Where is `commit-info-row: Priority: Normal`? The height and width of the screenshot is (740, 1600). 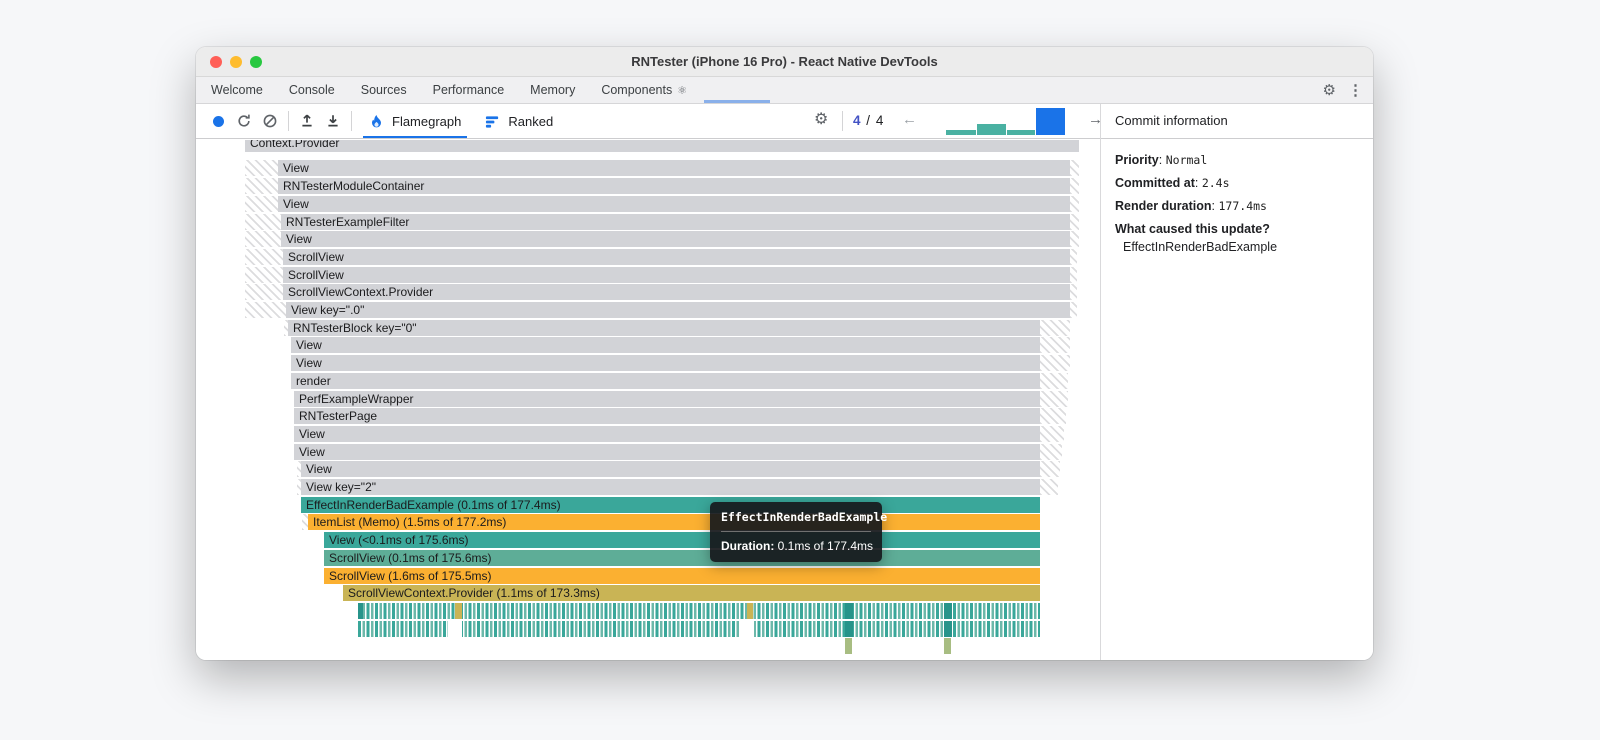 commit-info-row: Priority: Normal is located at coordinates (1161, 160).